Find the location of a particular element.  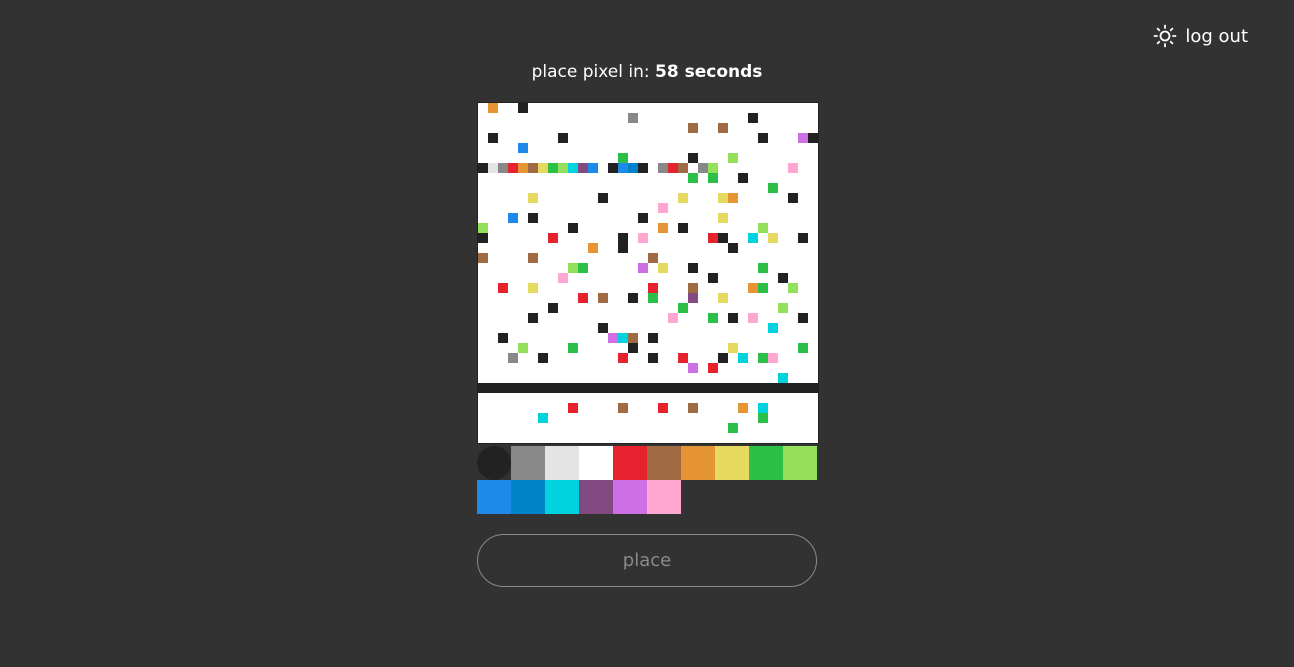

logout-link: log out is located at coordinates (1216, 36).